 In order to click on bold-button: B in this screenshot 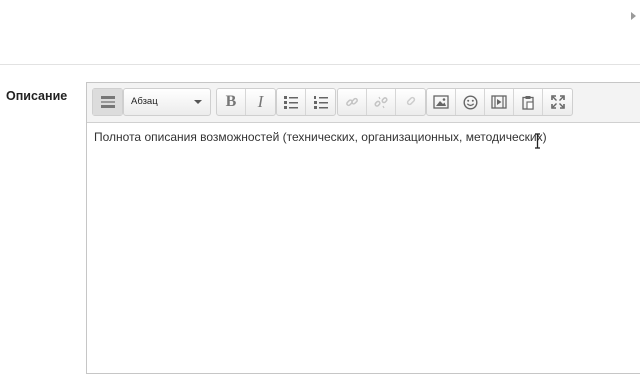, I will do `click(231, 102)`.